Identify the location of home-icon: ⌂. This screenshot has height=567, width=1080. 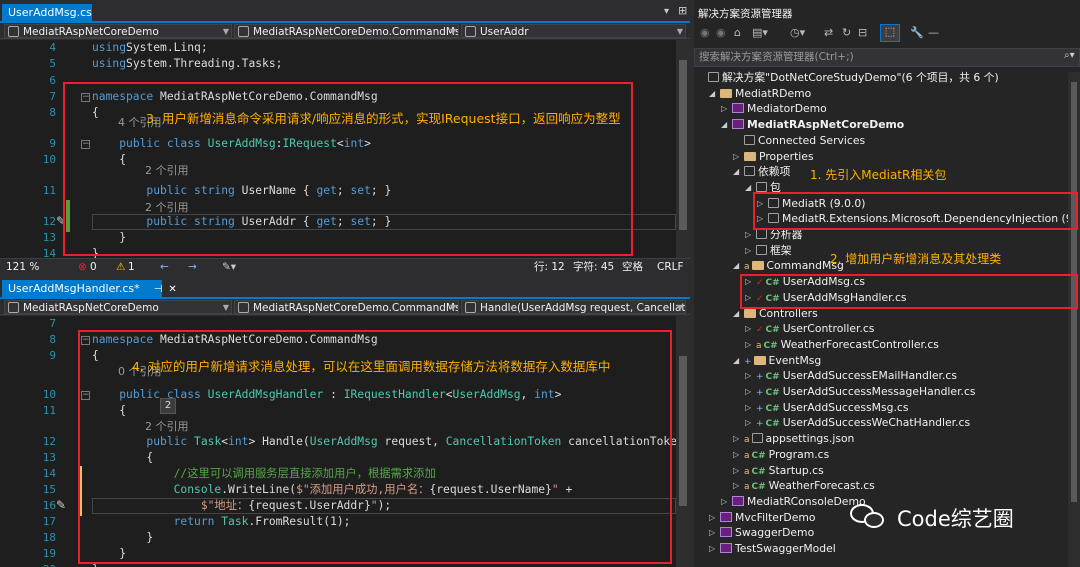
(737, 32).